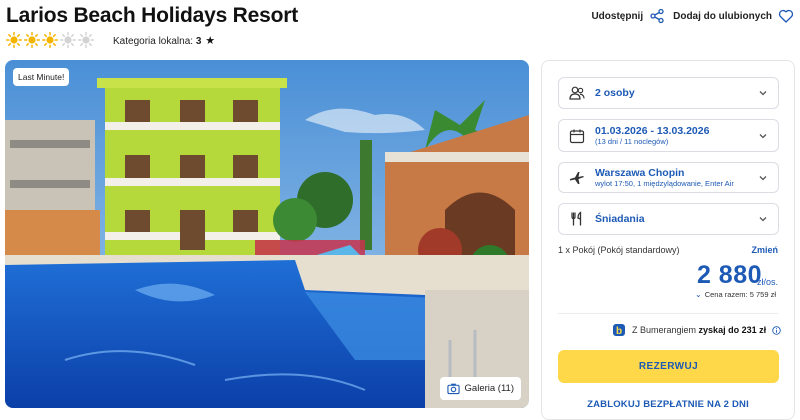  I want to click on favorite-label: Dodaj do ulubionych, so click(722, 16).